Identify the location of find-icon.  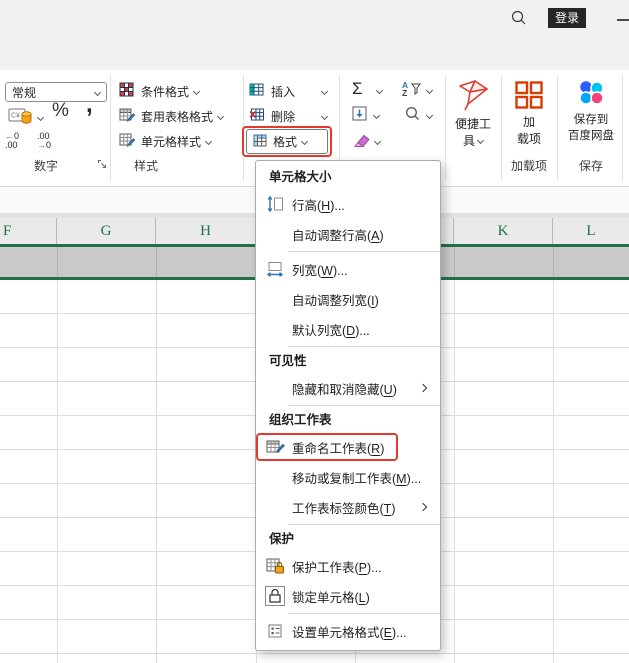
(412, 116).